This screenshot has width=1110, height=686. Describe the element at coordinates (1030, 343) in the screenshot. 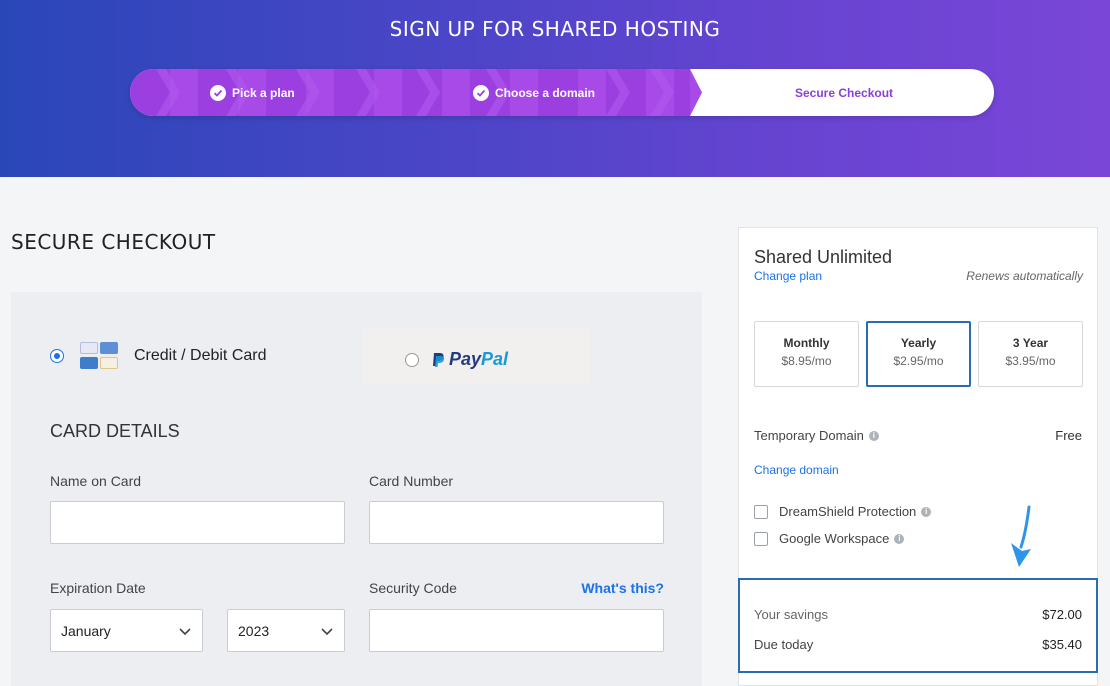

I see `term-name: 3 Year` at that location.